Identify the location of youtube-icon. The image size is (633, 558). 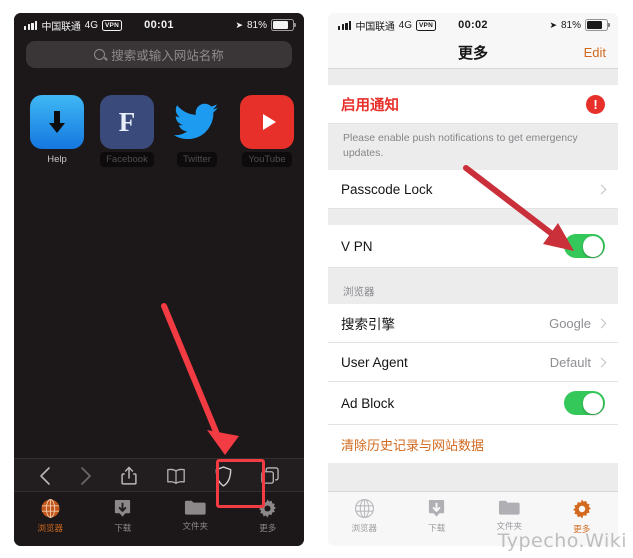
(267, 122).